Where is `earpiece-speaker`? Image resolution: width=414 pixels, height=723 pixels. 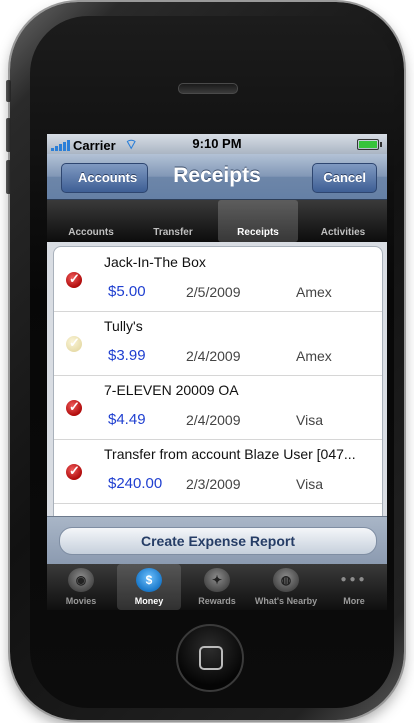
earpiece-speaker is located at coordinates (208, 88).